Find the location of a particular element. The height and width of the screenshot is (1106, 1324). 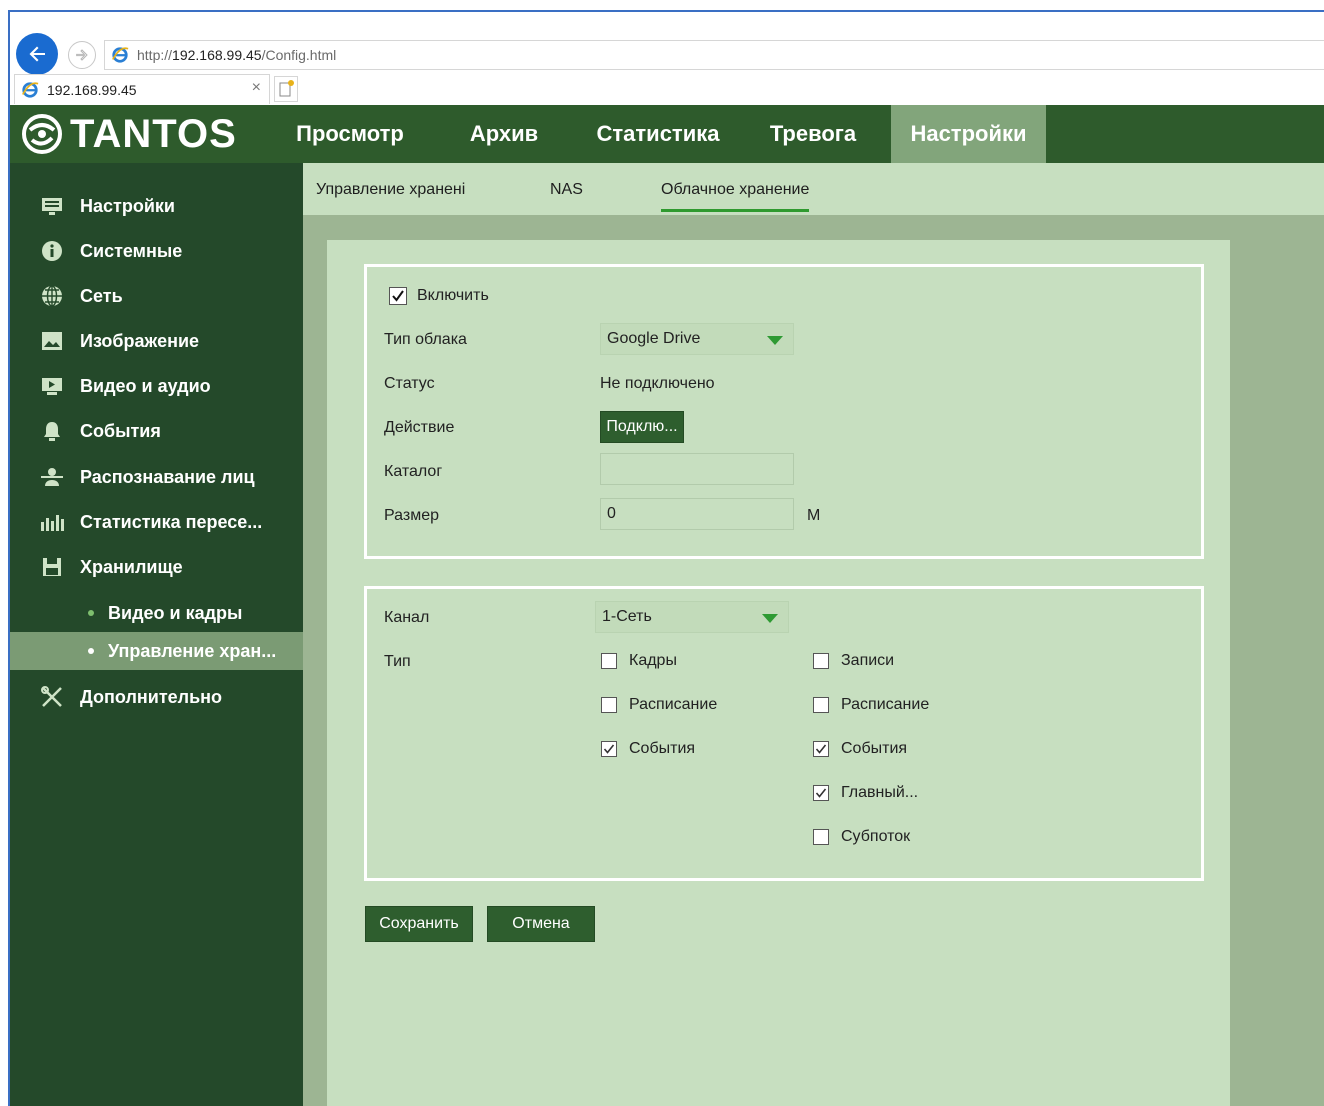

frames-schedule-checkbox is located at coordinates (609, 705).